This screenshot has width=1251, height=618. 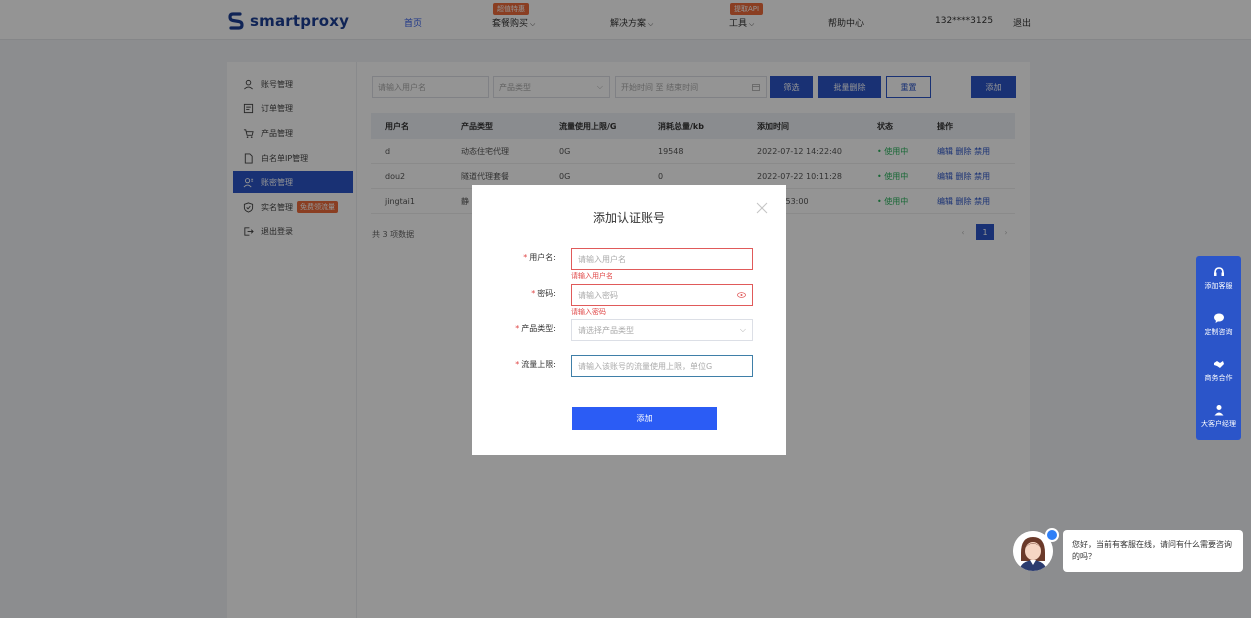 I want to click on traffic-limit-input: 请输入该账号的流量使用上限，单位G, so click(x=662, y=366).